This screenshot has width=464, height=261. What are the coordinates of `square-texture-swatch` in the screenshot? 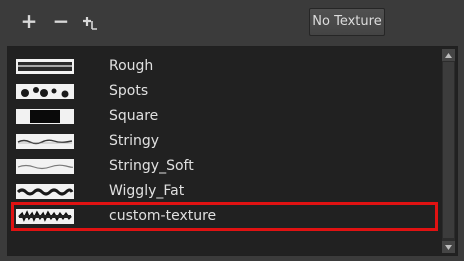 It's located at (45, 116).